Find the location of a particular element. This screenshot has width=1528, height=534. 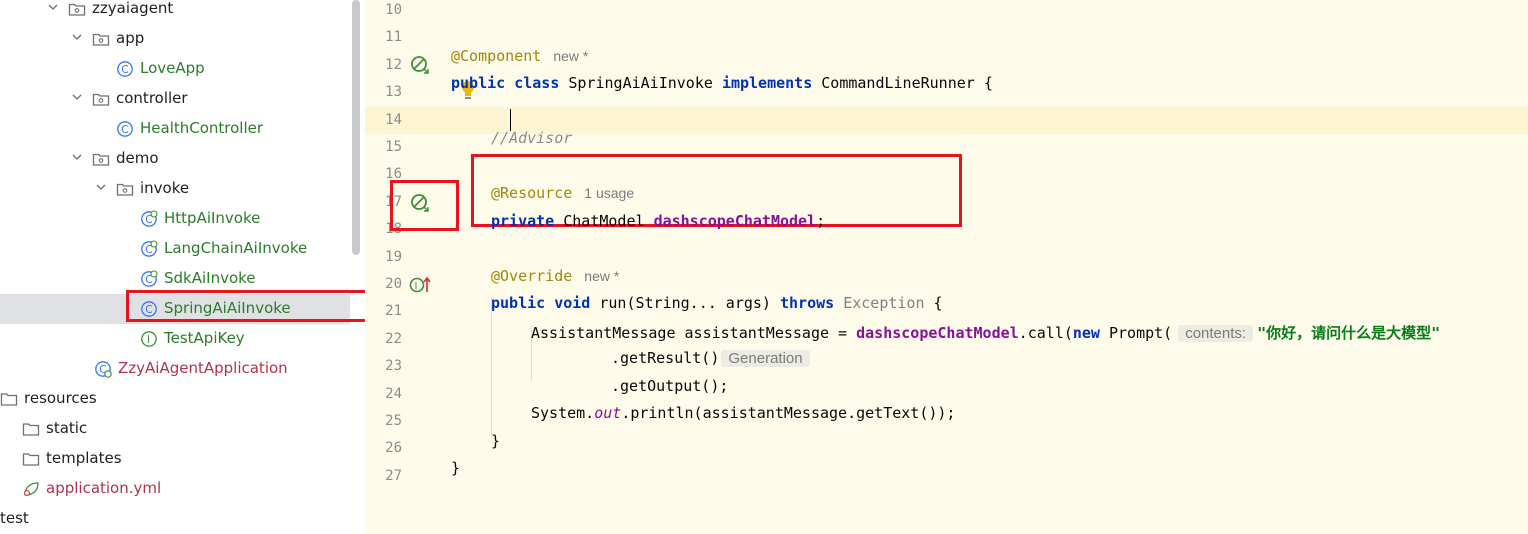

tree-item-label: TestApiKey is located at coordinates (204, 338).